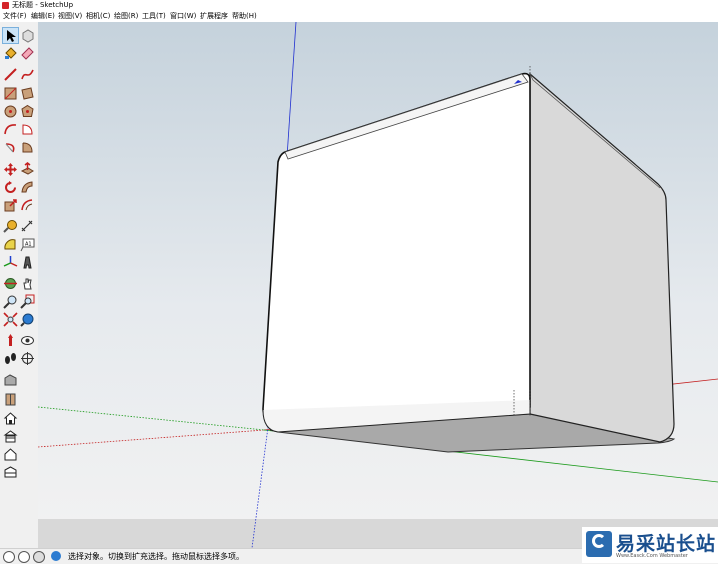 Image resolution: width=718 pixels, height=564 pixels. What do you see at coordinates (56, 556) in the screenshot?
I see `instructor-icon` at bounding box center [56, 556].